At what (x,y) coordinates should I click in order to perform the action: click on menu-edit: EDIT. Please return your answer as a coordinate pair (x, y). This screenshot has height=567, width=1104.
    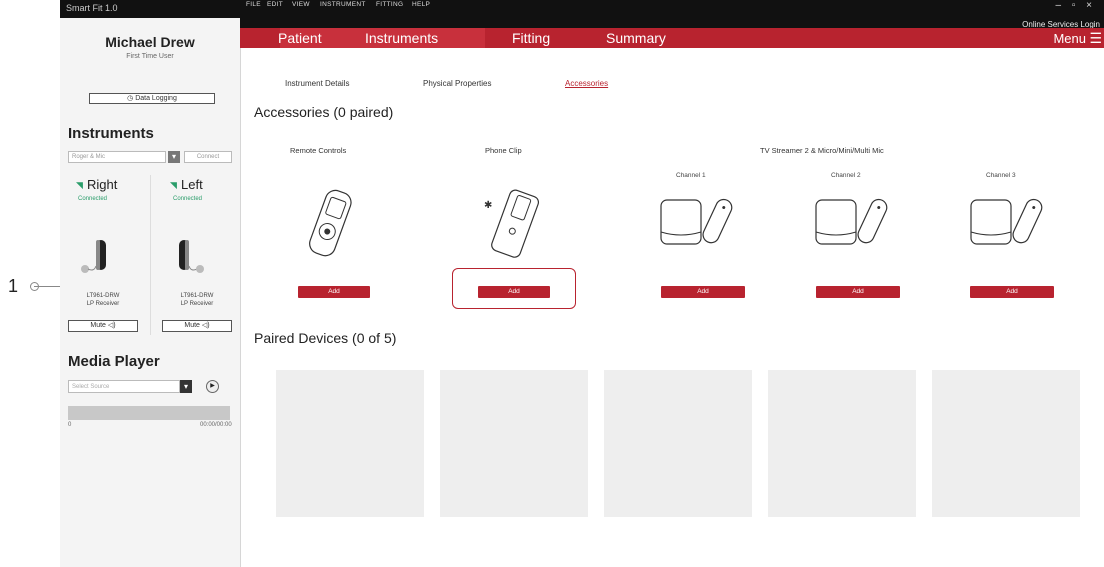
    Looking at the image, I should click on (275, 4).